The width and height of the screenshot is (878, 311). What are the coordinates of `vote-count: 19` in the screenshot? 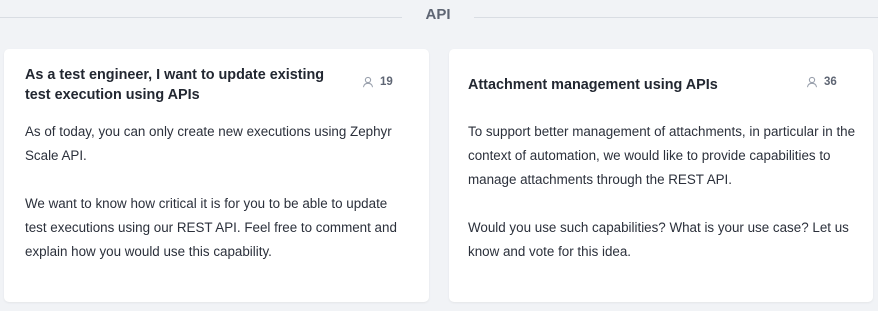 It's located at (377, 82).